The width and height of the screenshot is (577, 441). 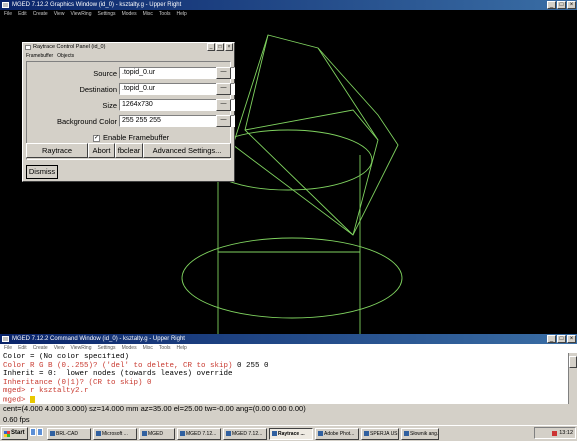 What do you see at coordinates (7, 433) in the screenshot?
I see `windows-logo-icon` at bounding box center [7, 433].